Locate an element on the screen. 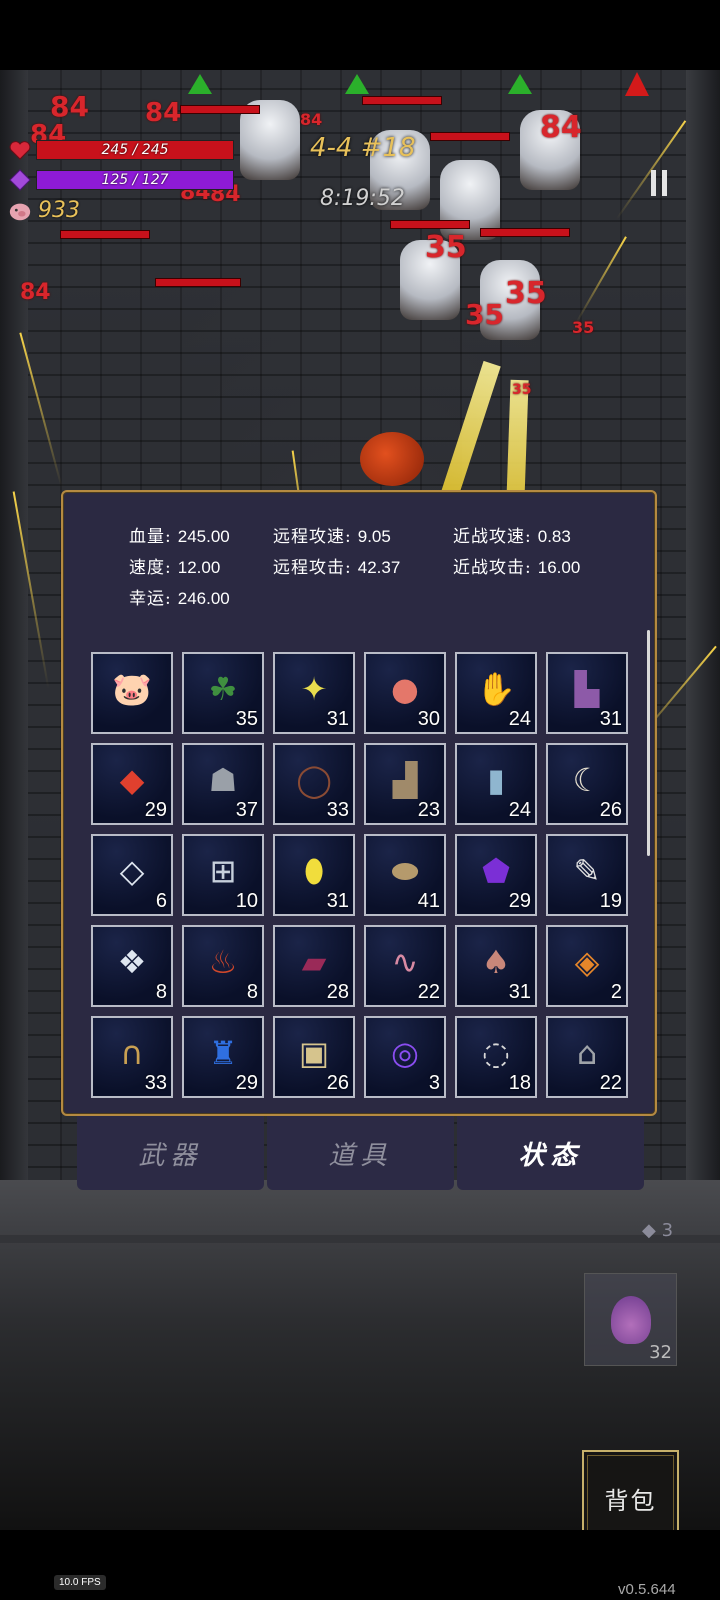 The width and height of the screenshot is (720, 1600). item-slot: ⬬ 41 is located at coordinates (405, 875).